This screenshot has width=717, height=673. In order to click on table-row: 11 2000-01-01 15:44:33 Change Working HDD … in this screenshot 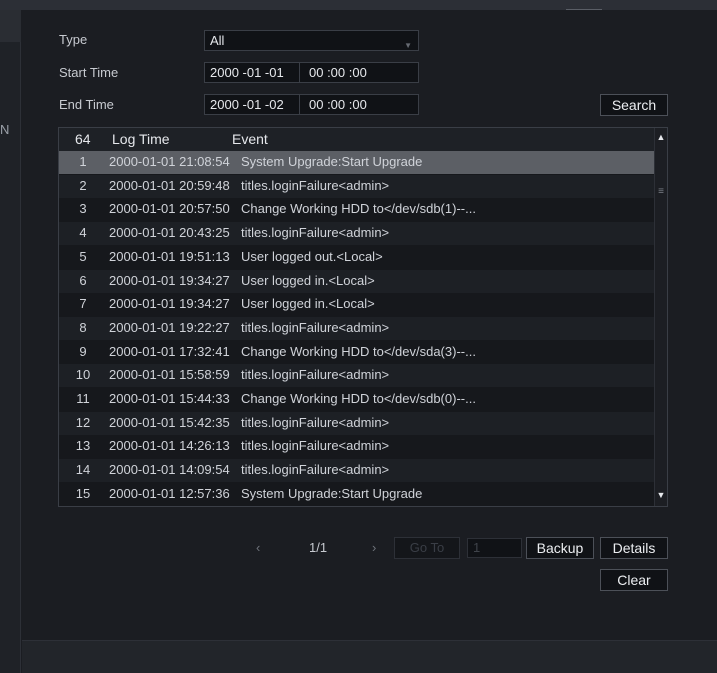, I will do `click(357, 399)`.